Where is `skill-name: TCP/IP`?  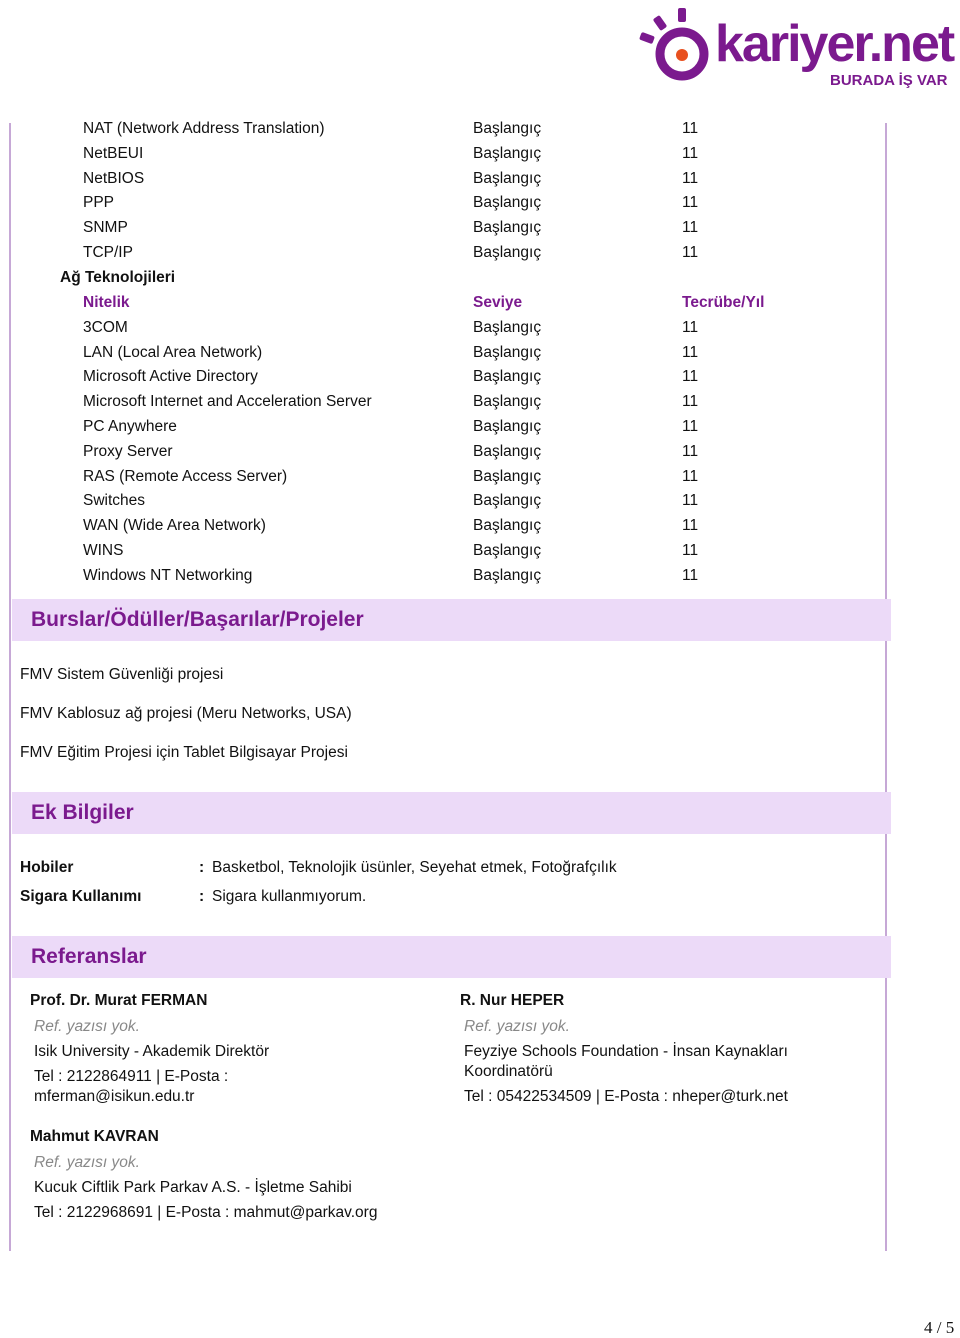
skill-name: TCP/IP is located at coordinates (108, 252).